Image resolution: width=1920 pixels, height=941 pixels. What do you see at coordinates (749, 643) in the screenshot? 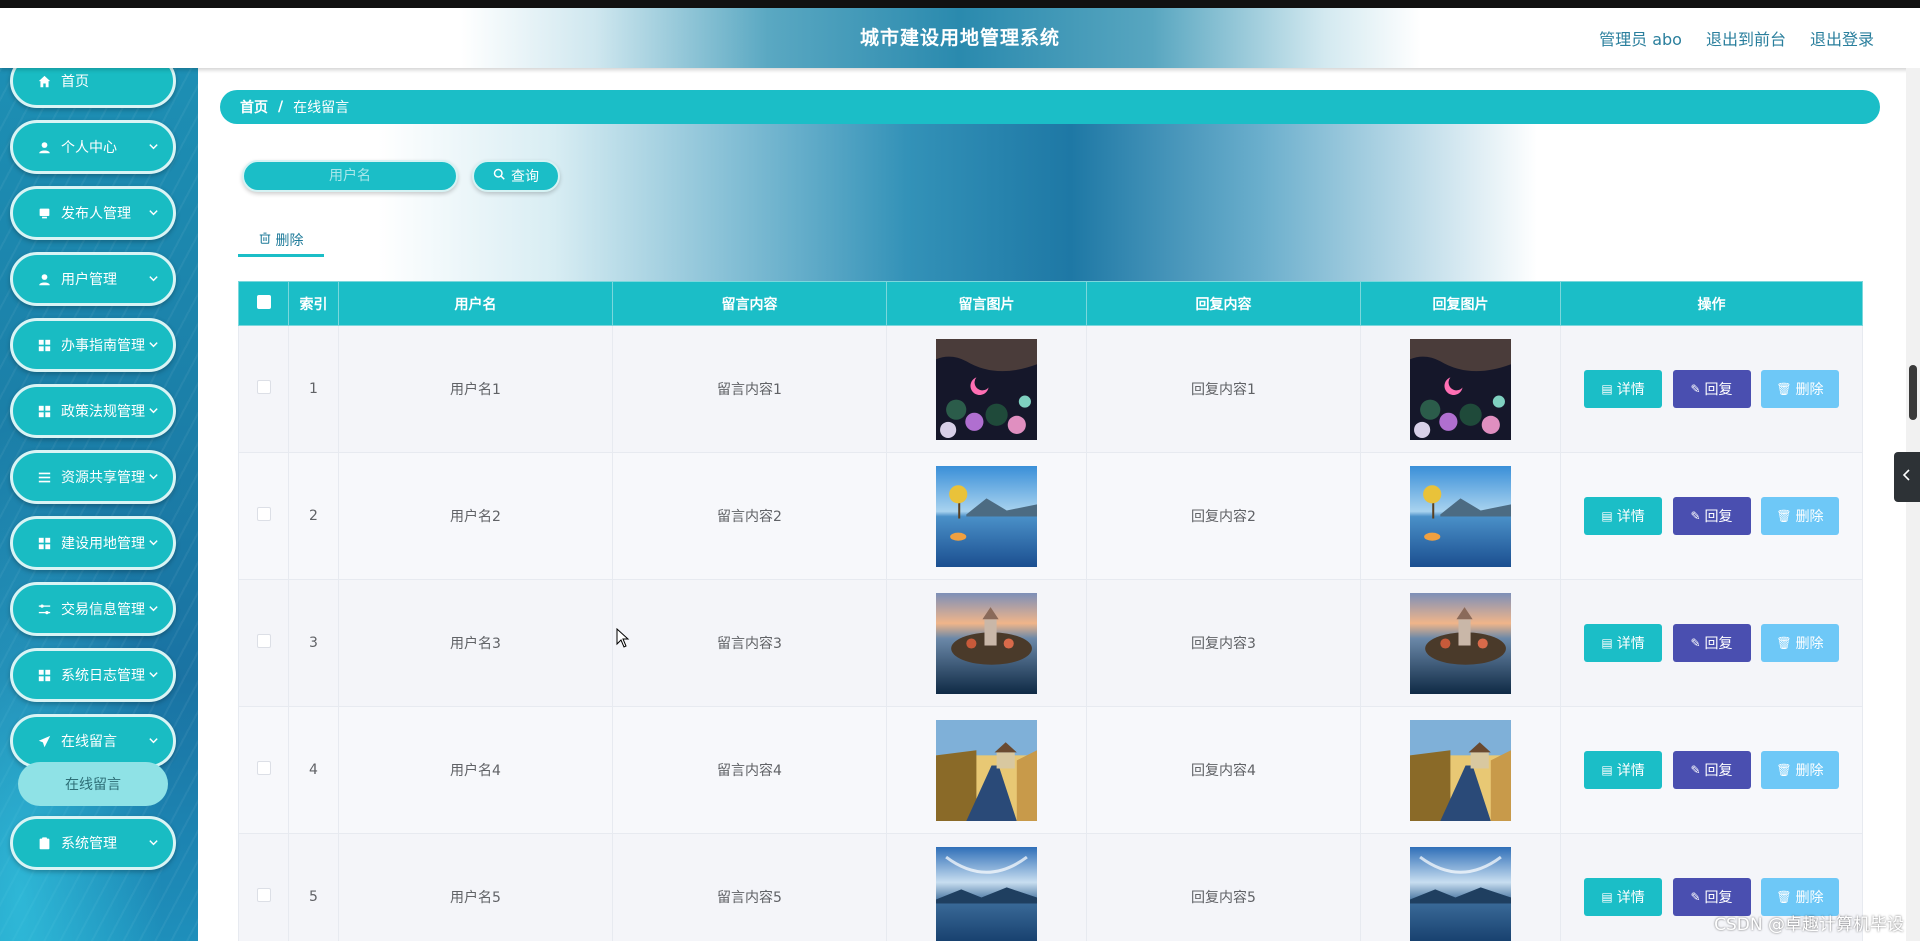
I see `message-cell: 留言内容3` at bounding box center [749, 643].